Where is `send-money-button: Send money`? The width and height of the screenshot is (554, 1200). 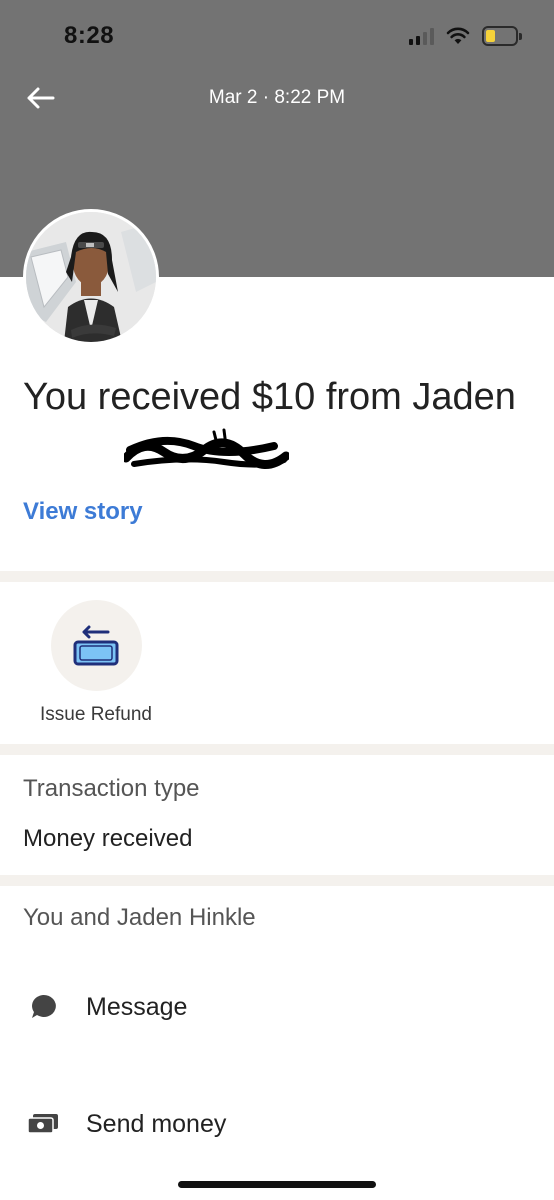 send-money-button: Send money is located at coordinates (277, 1124).